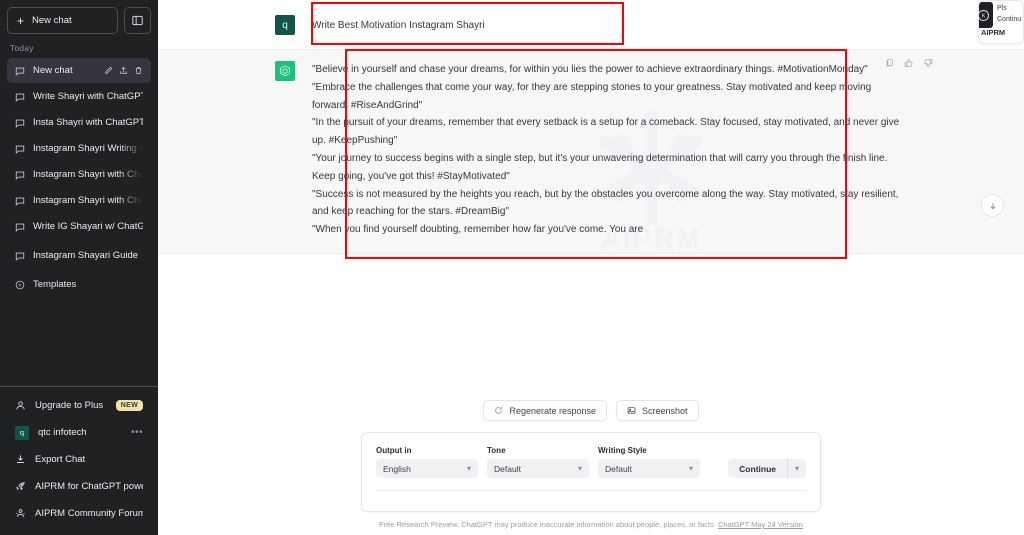 This screenshot has height=535, width=1024. Describe the element at coordinates (53, 70) in the screenshot. I see `chat-item-label: New chat` at that location.